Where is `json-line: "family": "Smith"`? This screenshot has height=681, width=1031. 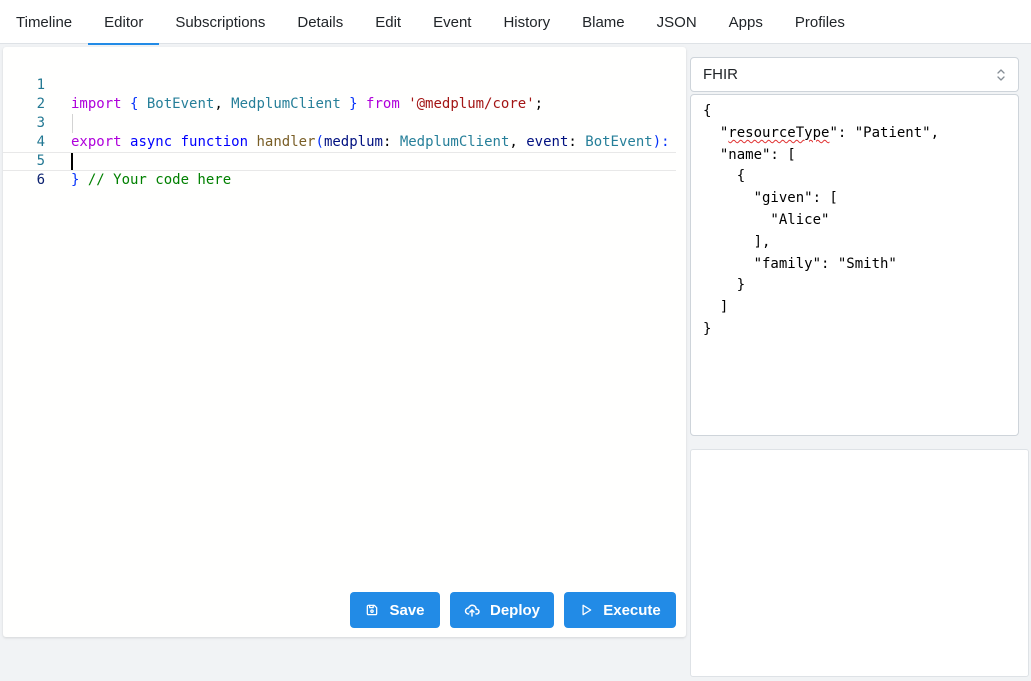 json-line: "family": "Smith" is located at coordinates (800, 263).